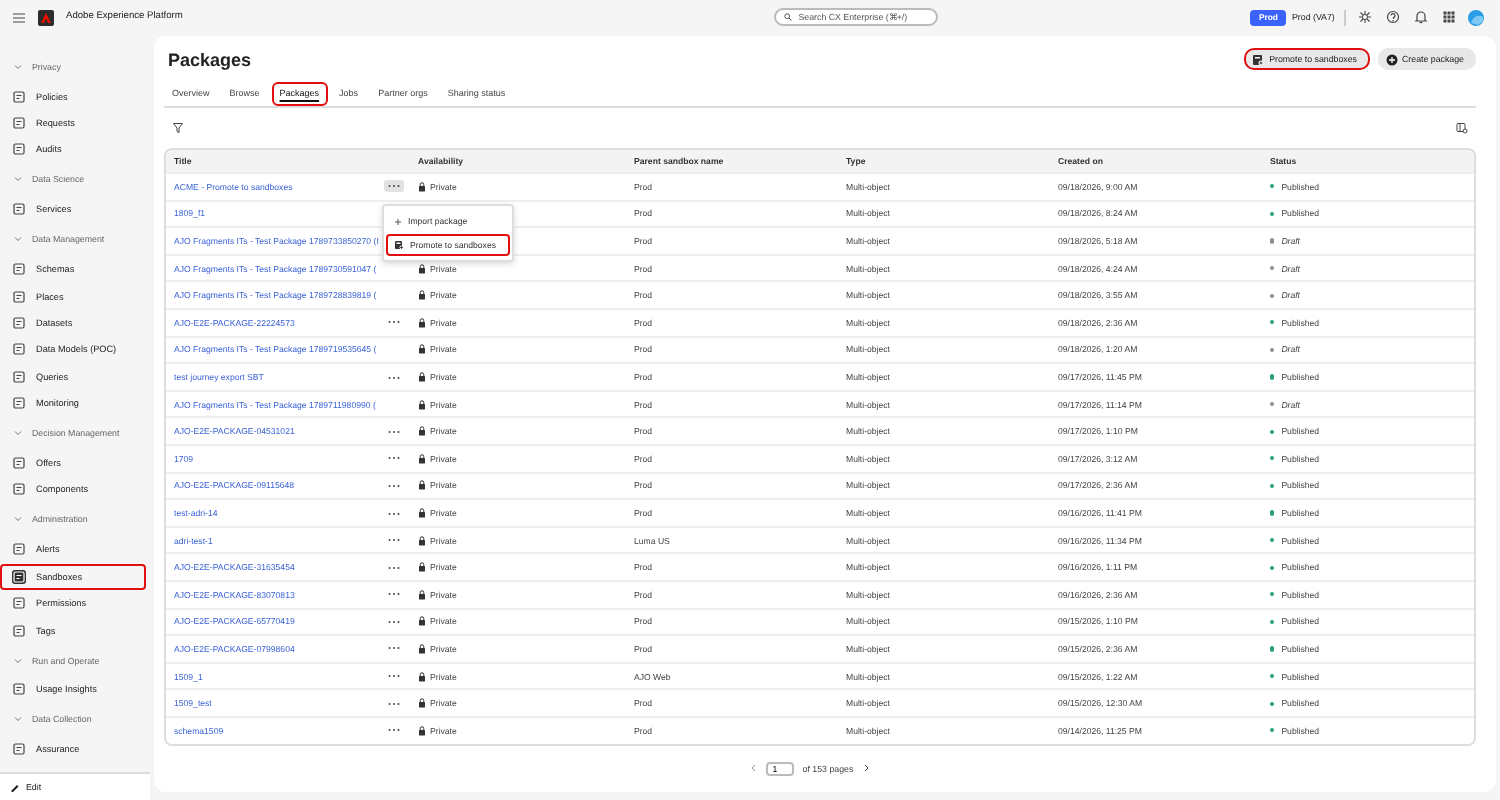  I want to click on plus-icon, so click(398, 221).